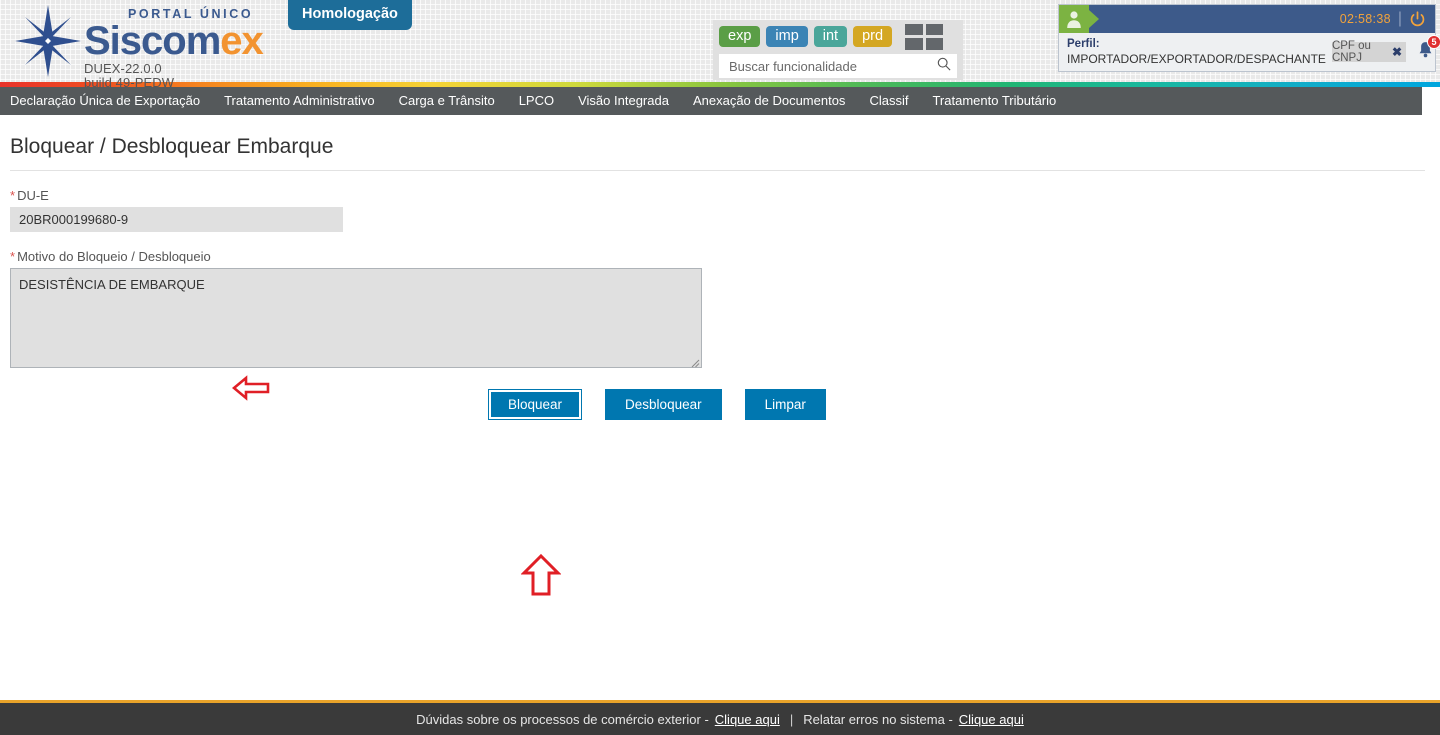  I want to click on required-marker-motivo: *, so click(13, 256).